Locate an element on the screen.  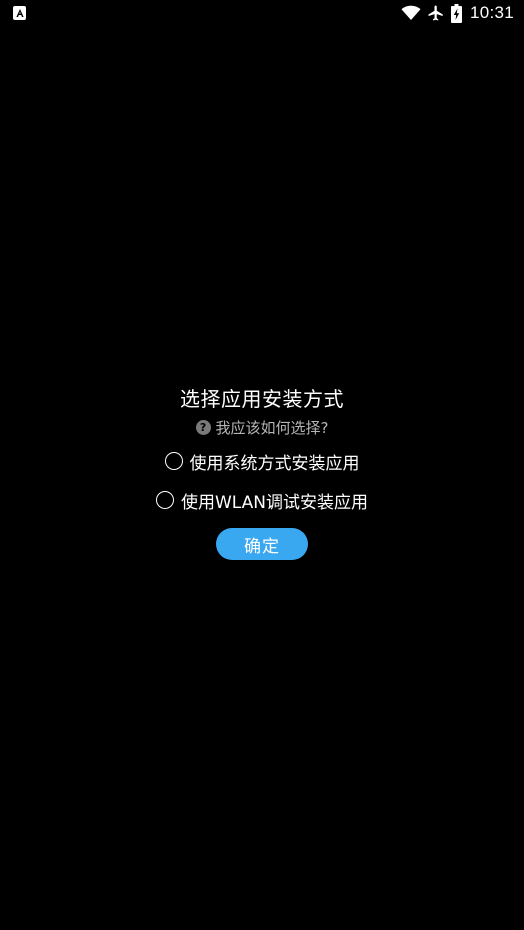
option-label: 使用系统方式安装应用 is located at coordinates (274, 463).